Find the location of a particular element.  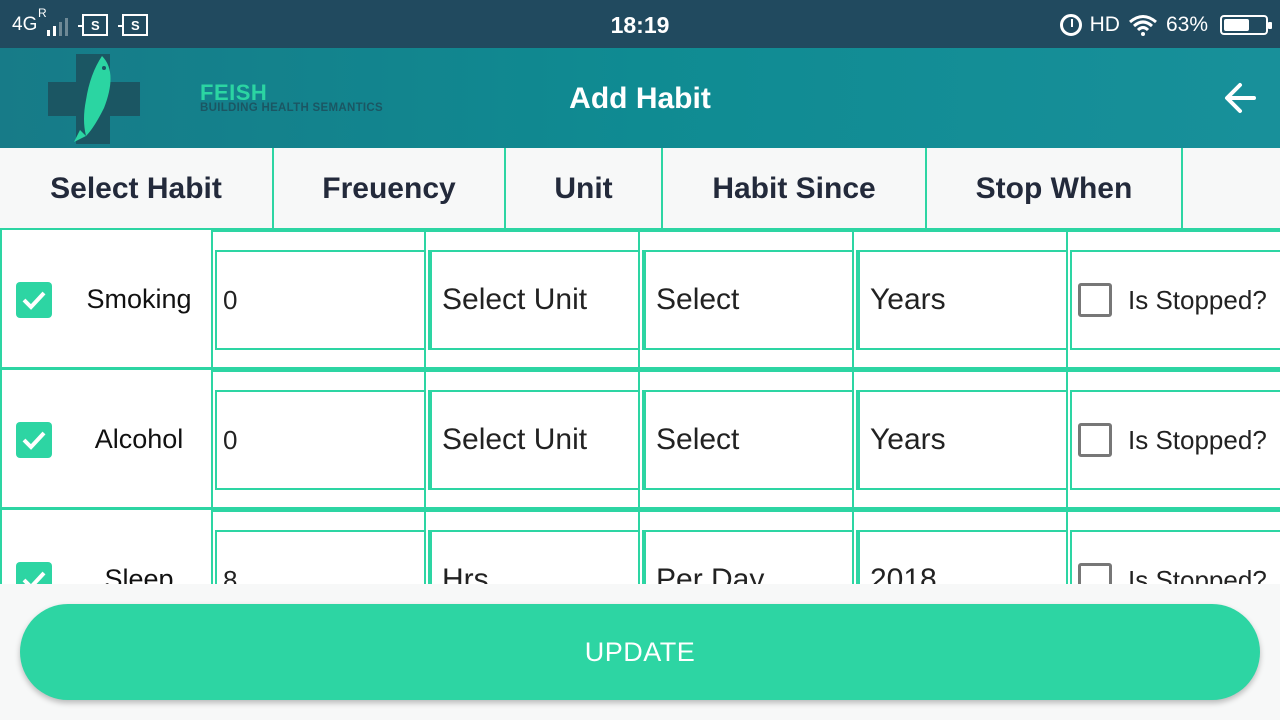

habit-name: Smoking is located at coordinates (139, 299).